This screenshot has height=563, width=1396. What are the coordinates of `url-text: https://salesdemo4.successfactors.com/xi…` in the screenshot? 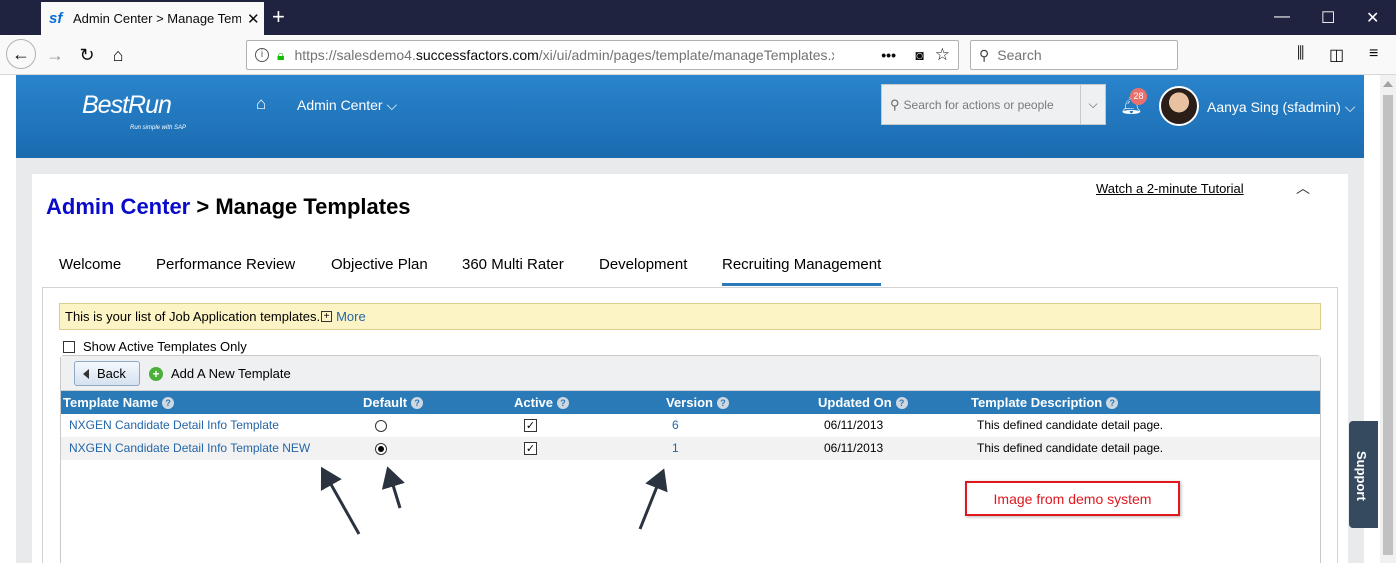 It's located at (564, 55).